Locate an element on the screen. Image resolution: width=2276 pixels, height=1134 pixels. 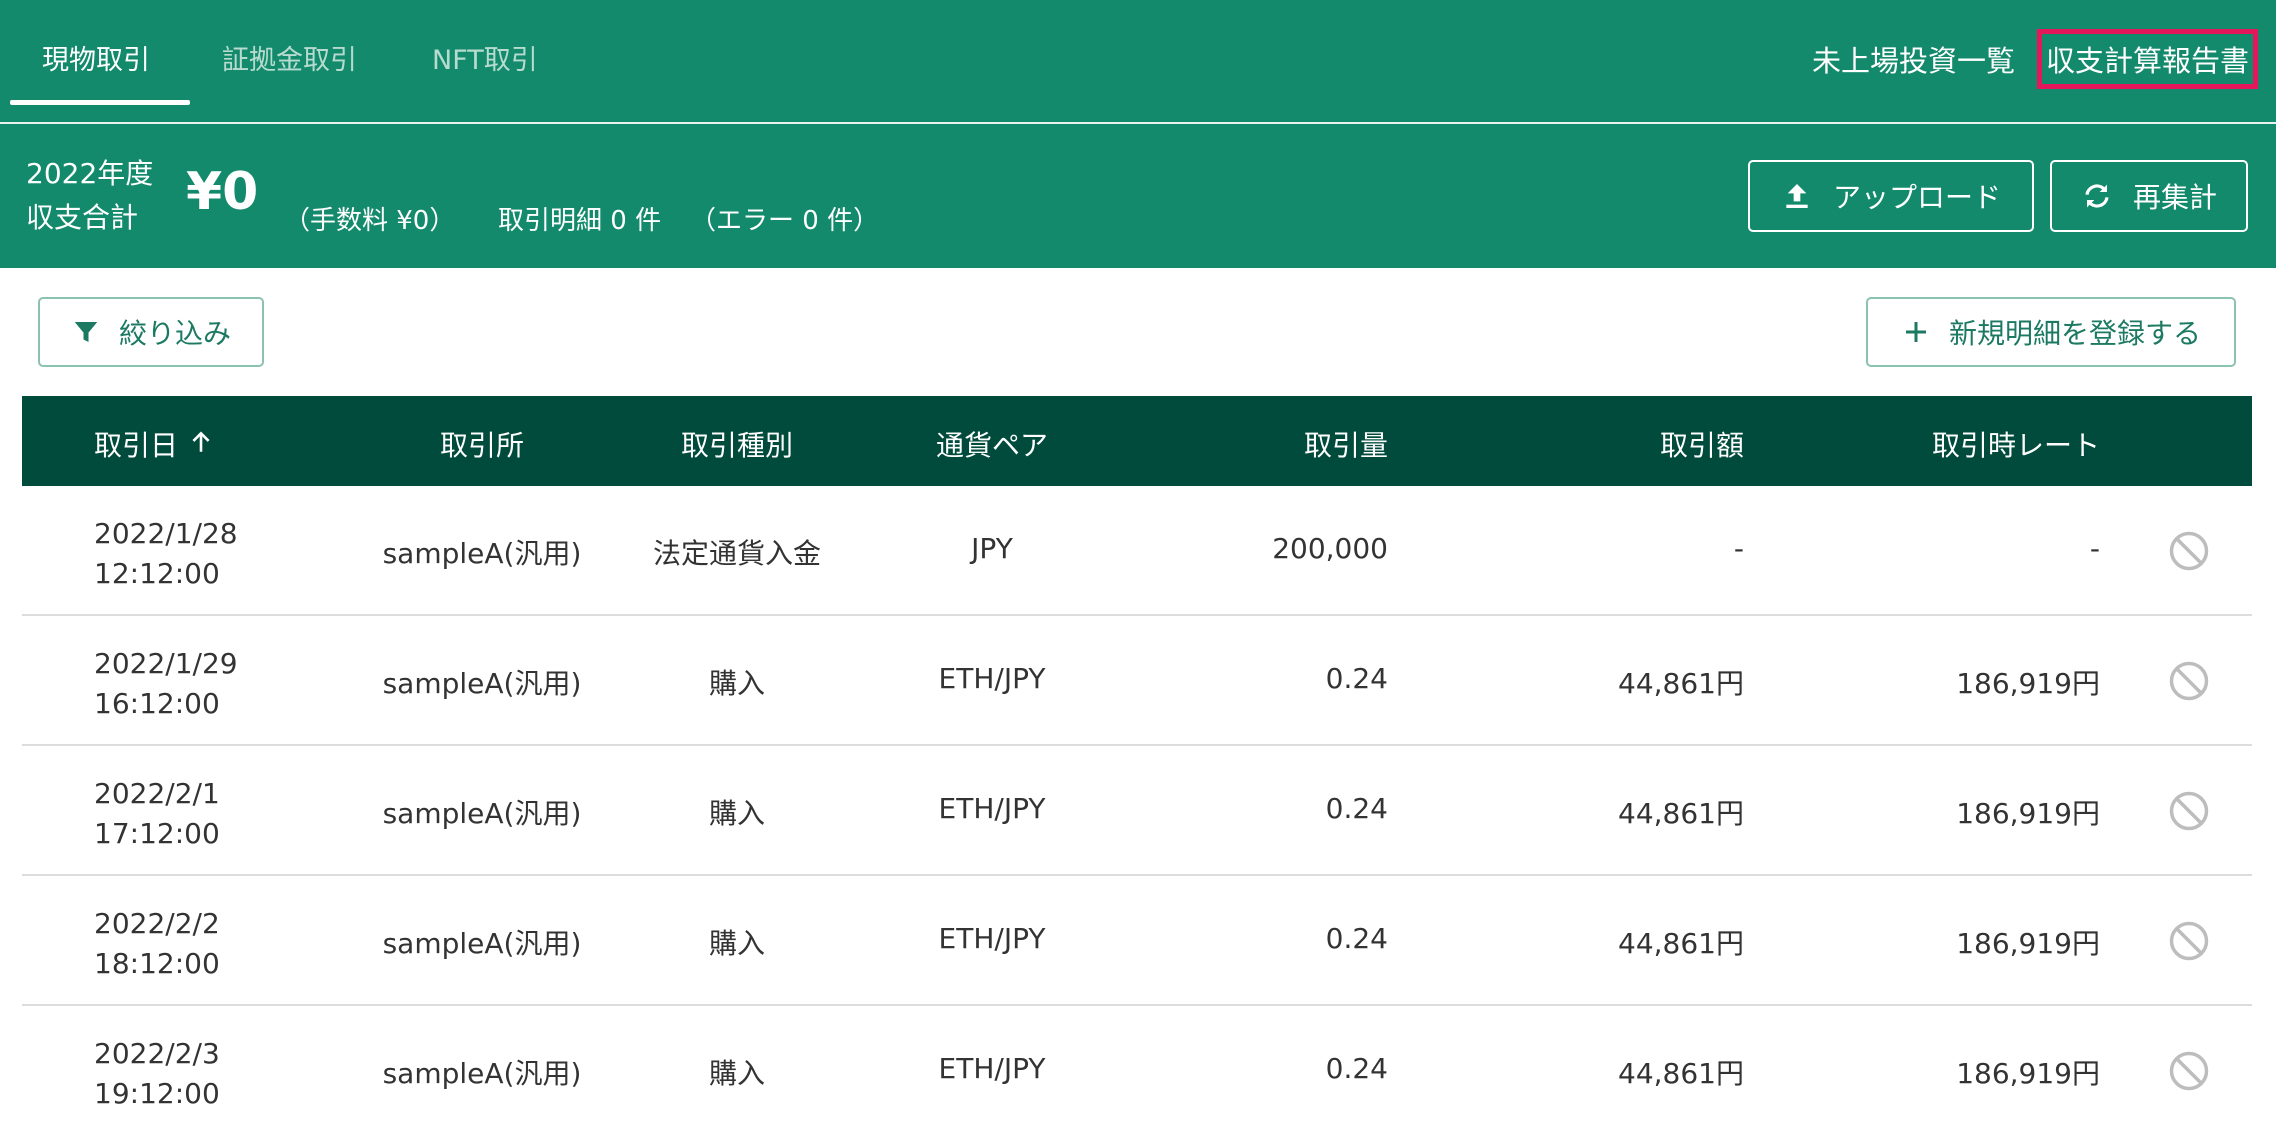
row-date: 2022/1/28 12:12:00 is located at coordinates (166, 553).